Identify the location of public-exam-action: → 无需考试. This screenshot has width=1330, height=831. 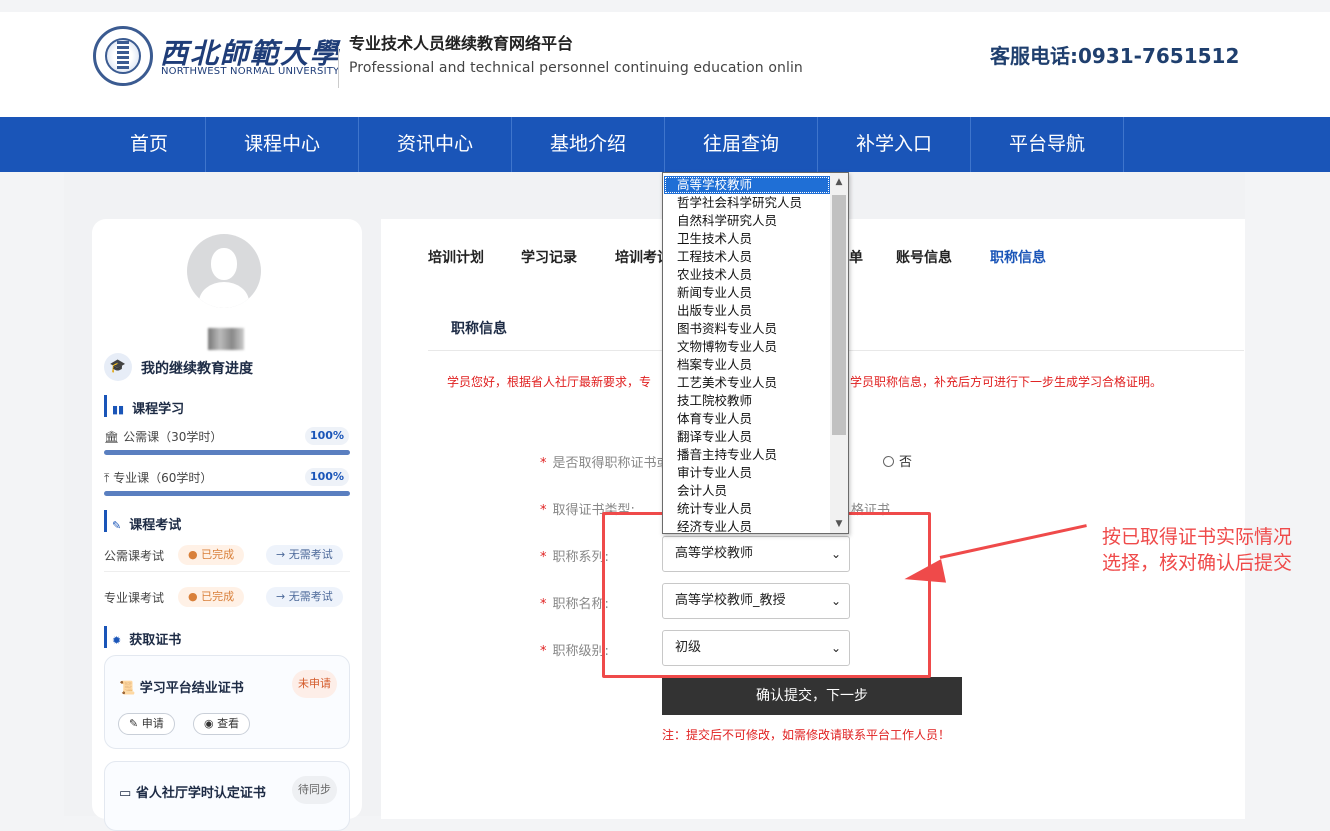
(304, 555).